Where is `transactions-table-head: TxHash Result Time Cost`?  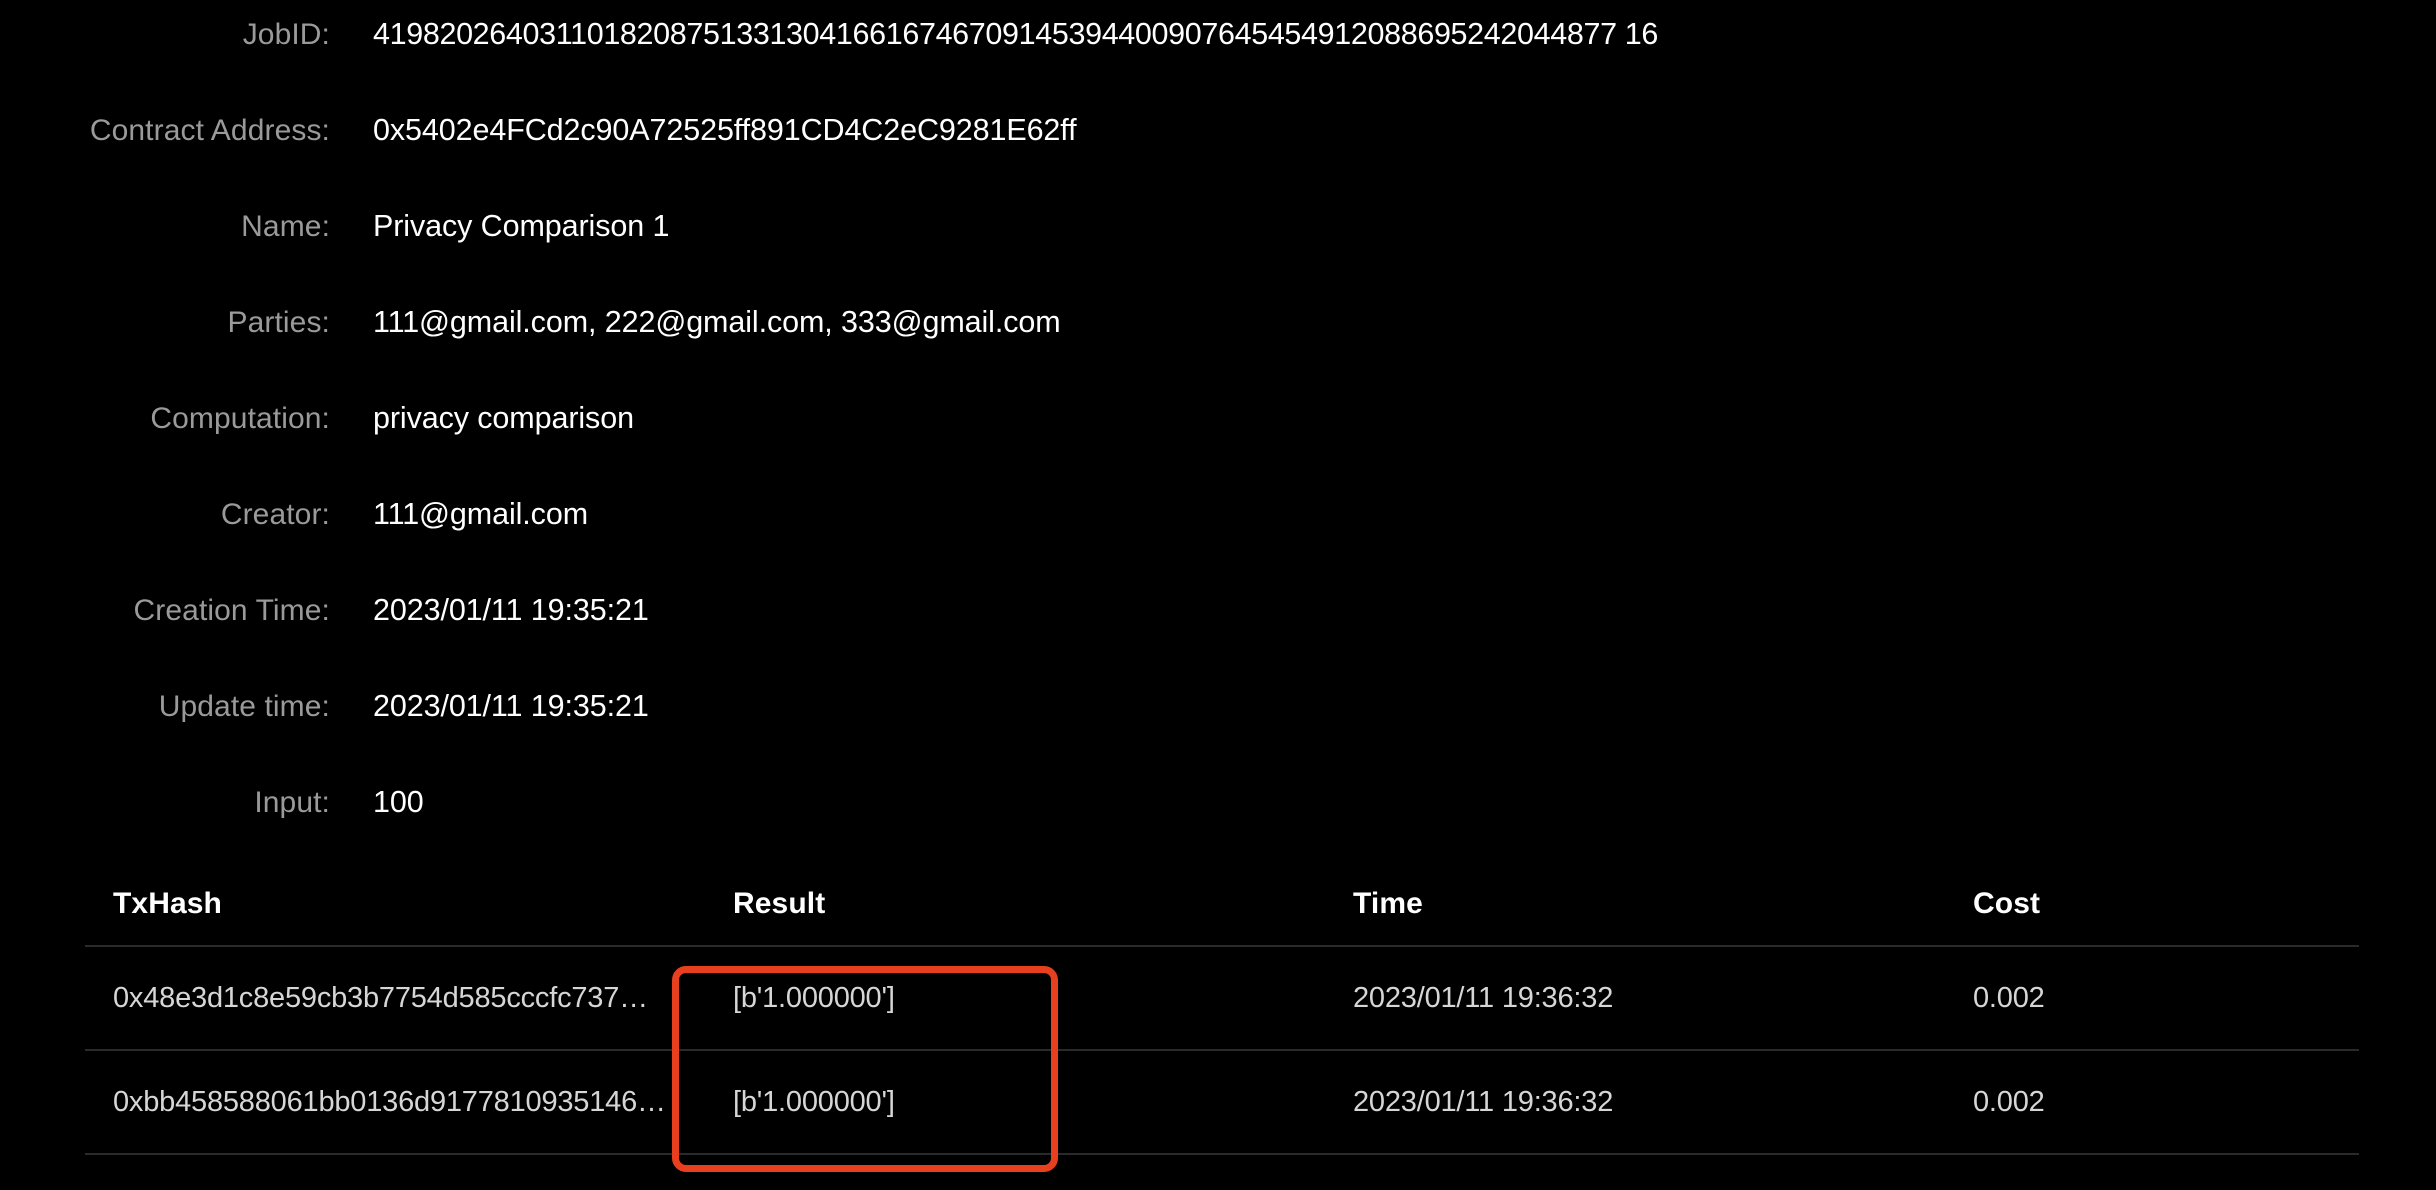
transactions-table-head: TxHash Result Time Cost is located at coordinates (1222, 909).